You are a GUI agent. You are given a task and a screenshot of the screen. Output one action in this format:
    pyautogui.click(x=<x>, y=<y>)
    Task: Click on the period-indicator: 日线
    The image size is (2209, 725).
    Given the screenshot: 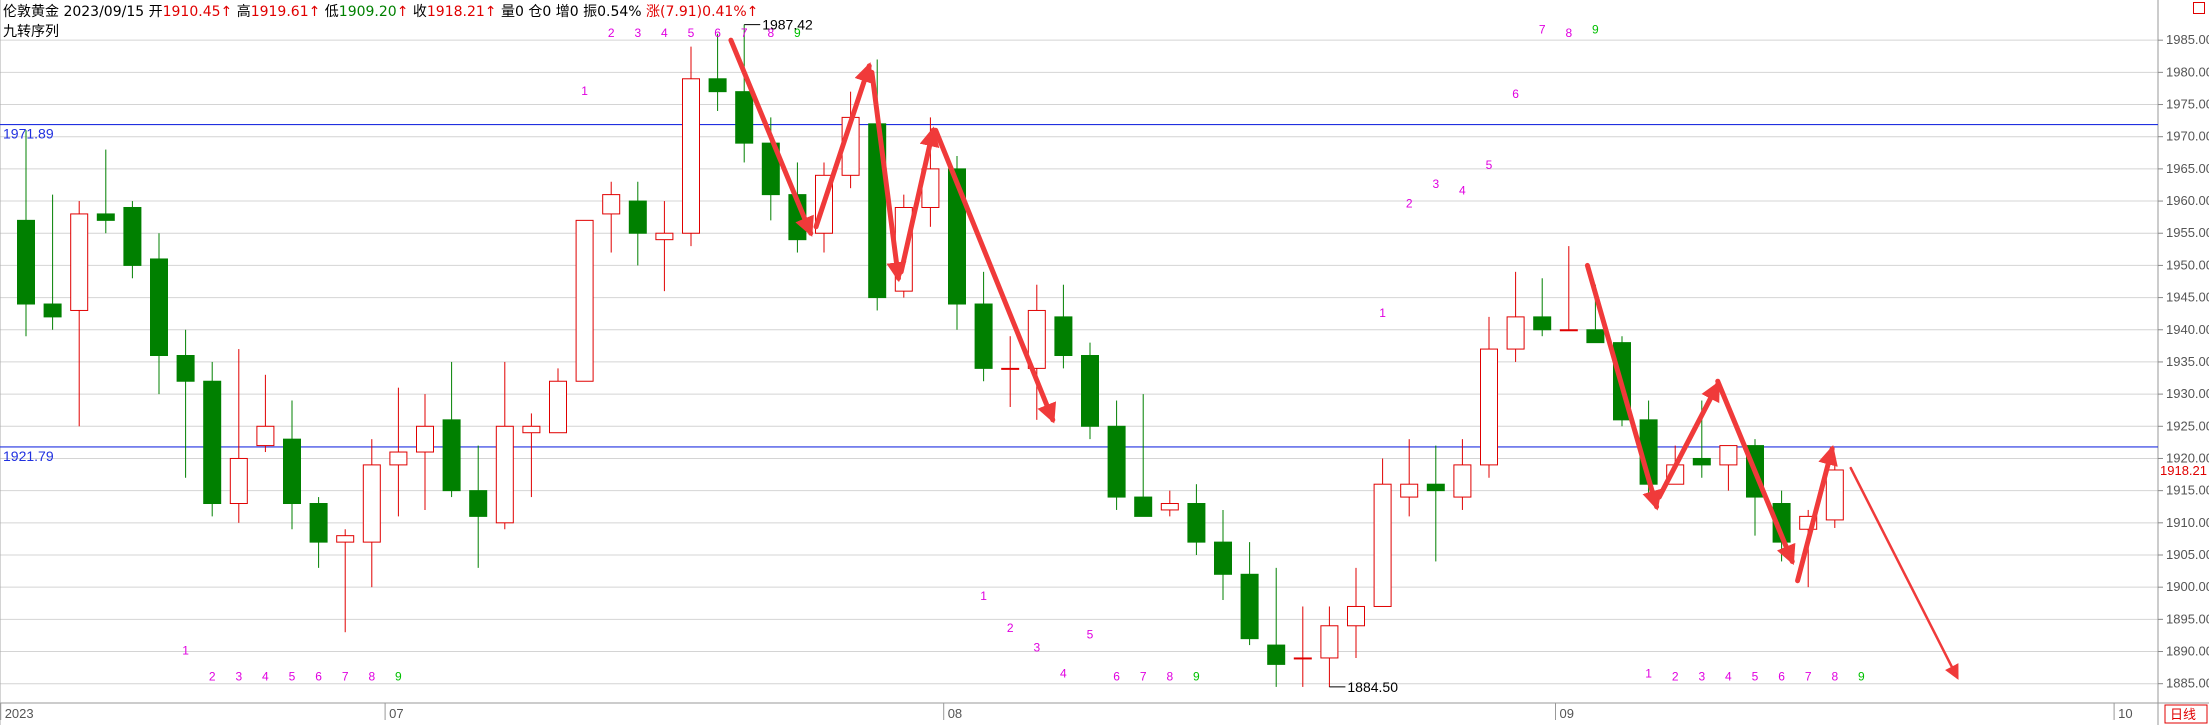 What is the action you would take?
    pyautogui.click(x=2186, y=714)
    